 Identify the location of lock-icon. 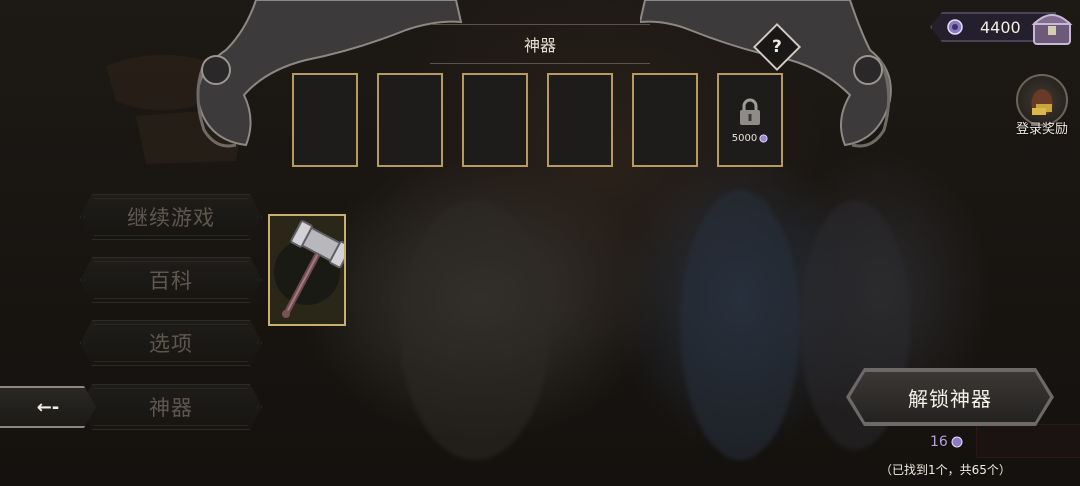
(750, 111).